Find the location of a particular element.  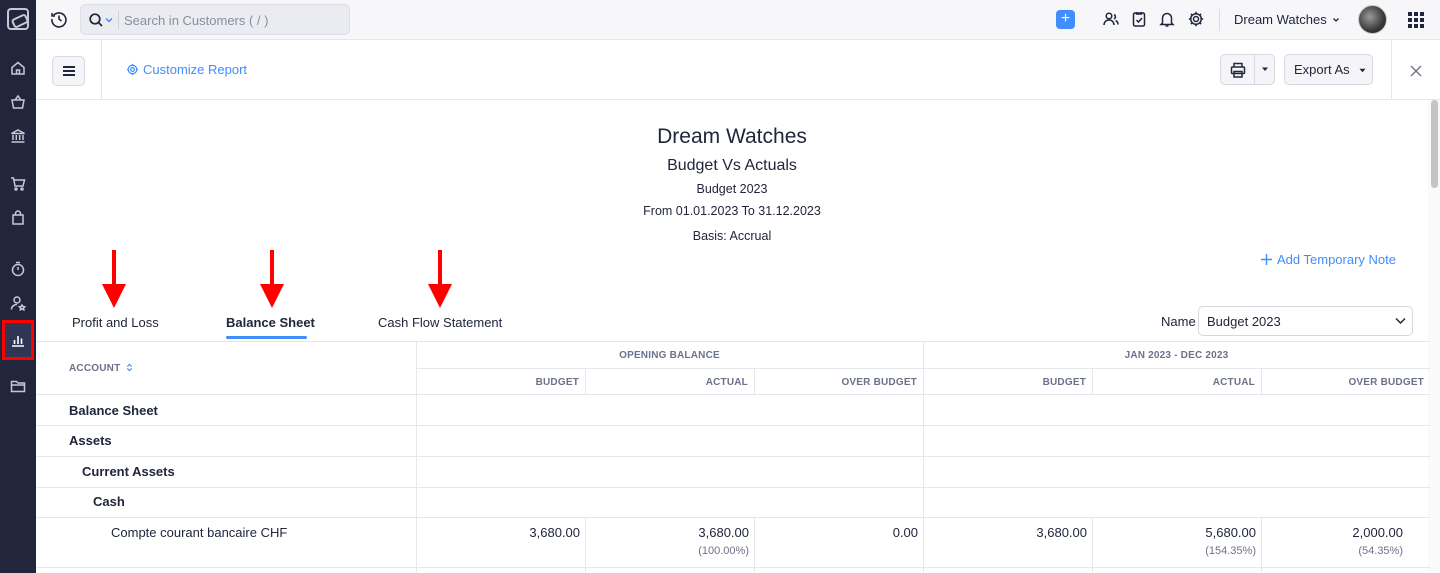

toolbar-divider is located at coordinates (101, 70).